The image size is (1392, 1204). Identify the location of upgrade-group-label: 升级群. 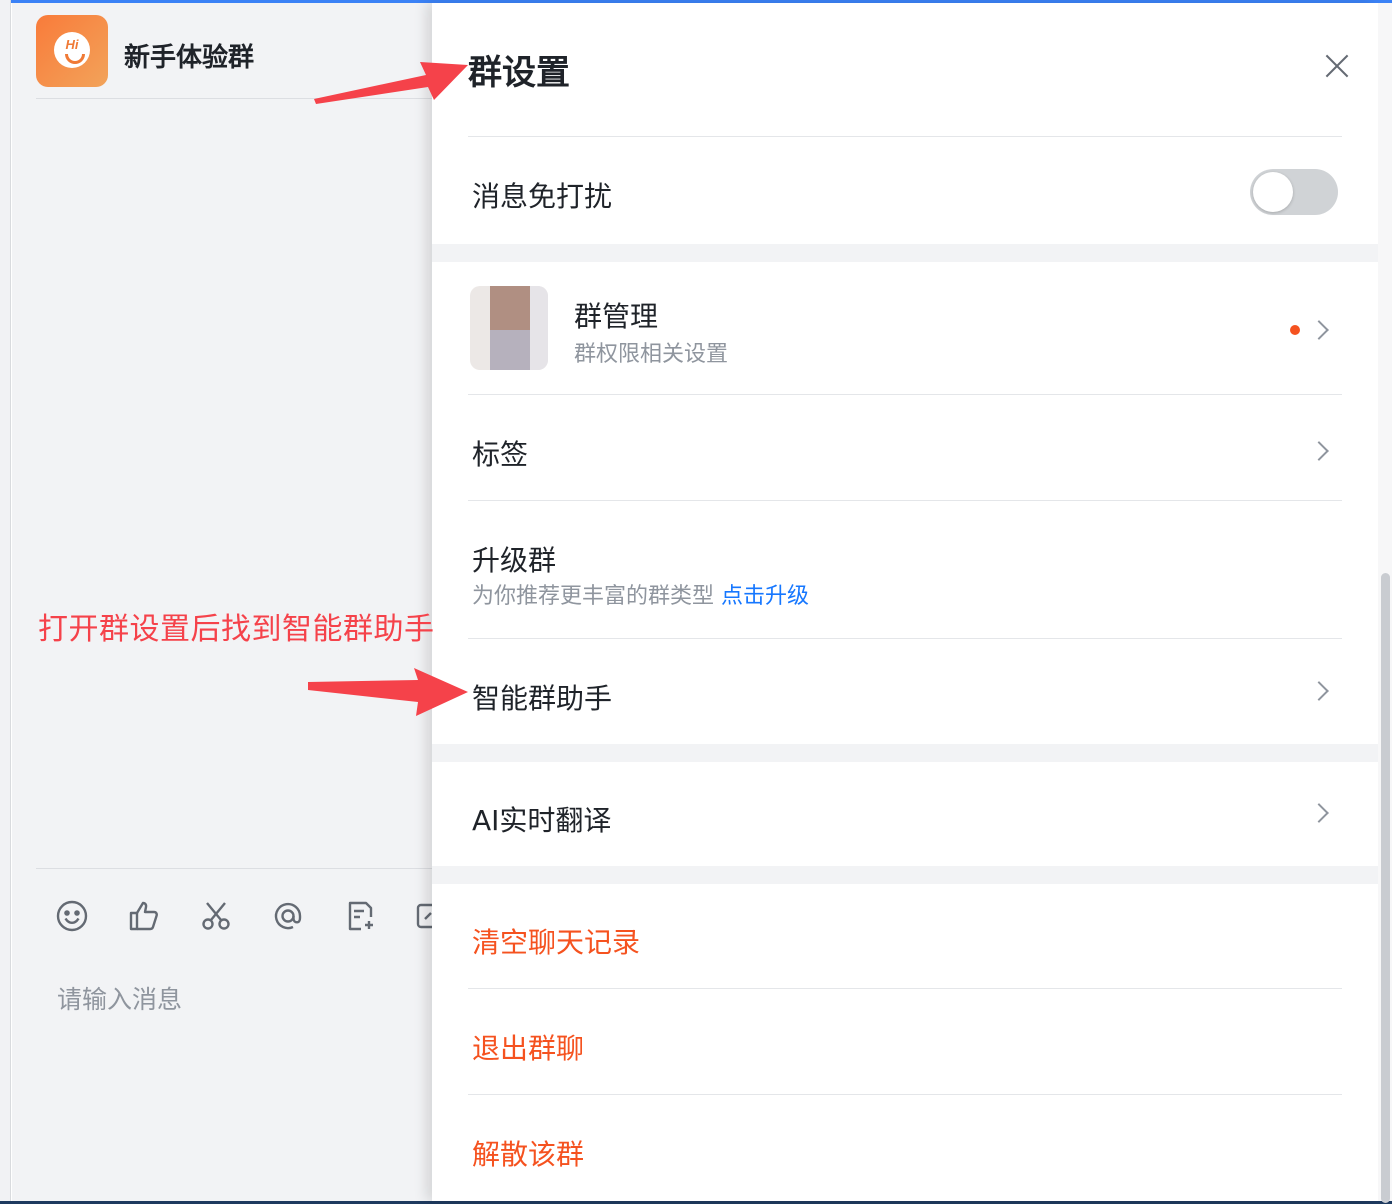
(514, 560).